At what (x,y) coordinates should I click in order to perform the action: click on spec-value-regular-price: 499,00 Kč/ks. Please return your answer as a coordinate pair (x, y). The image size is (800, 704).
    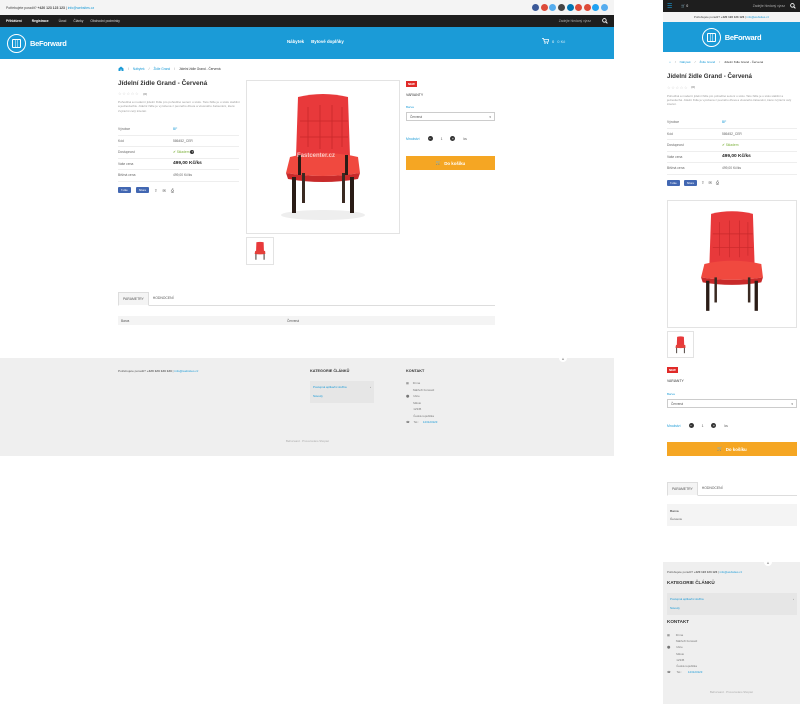
    Looking at the image, I should click on (183, 175).